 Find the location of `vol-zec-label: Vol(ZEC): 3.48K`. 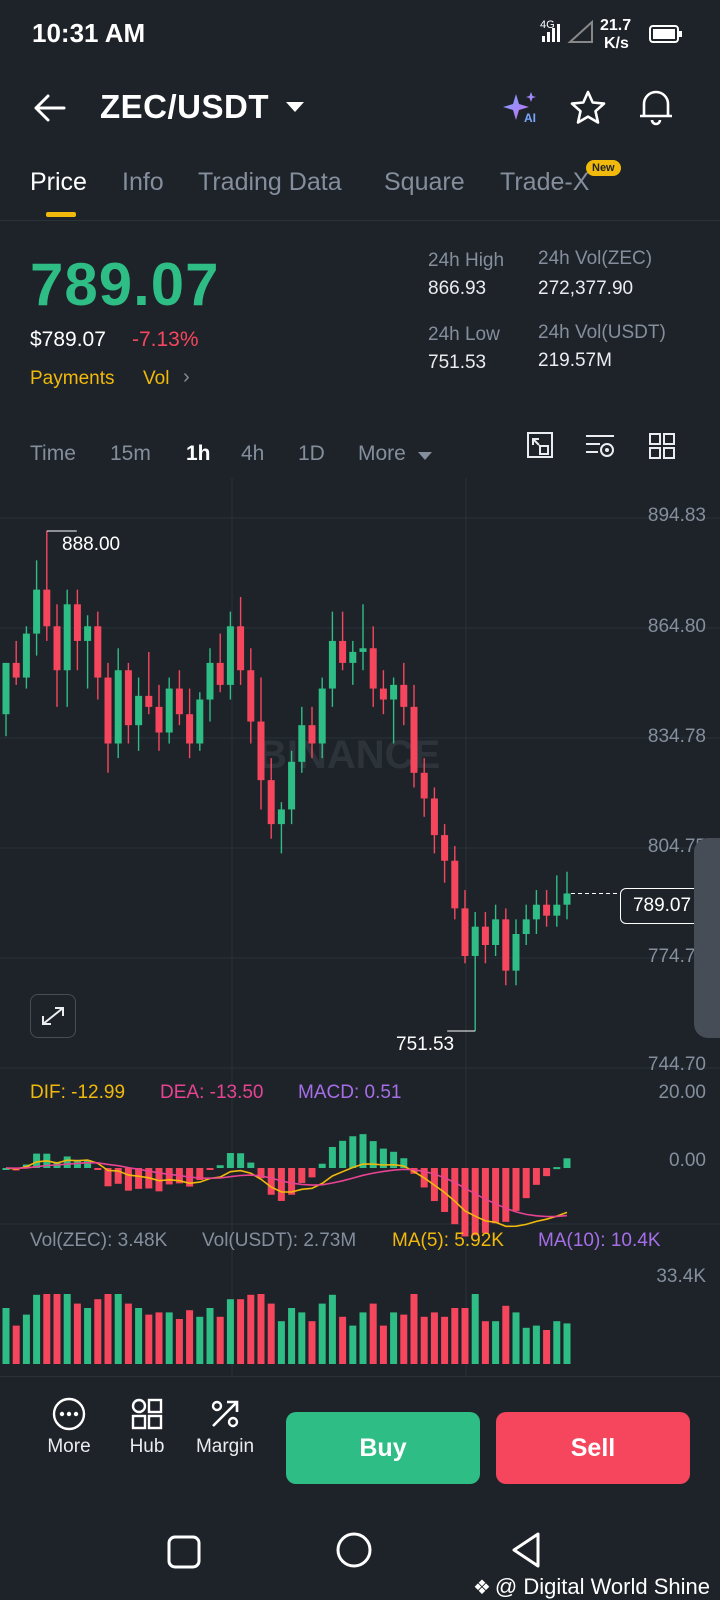

vol-zec-label: Vol(ZEC): 3.48K is located at coordinates (99, 1240).